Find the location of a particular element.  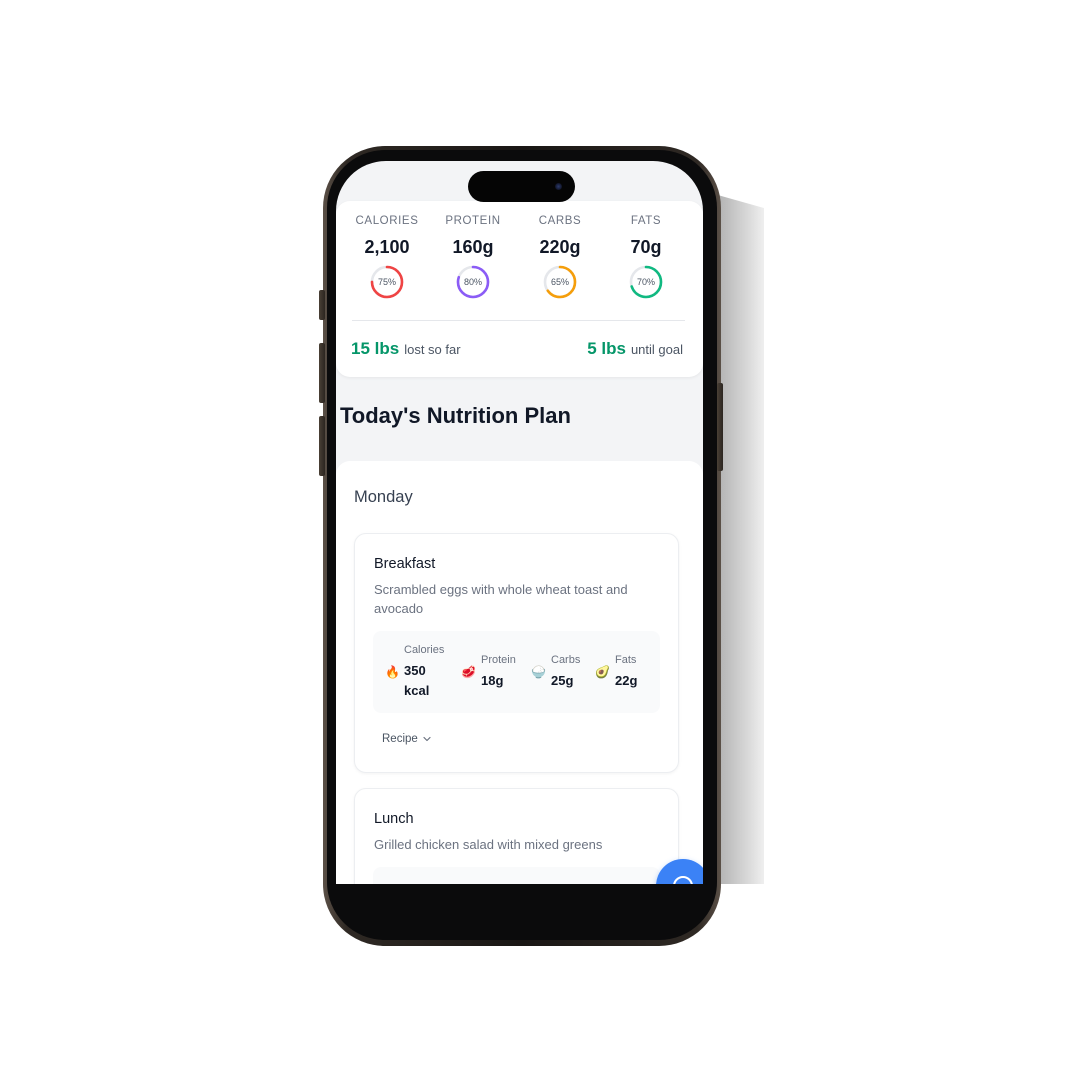

weight-progress: 15 lbs lost so far 5 lbs until goal is located at coordinates (517, 351).